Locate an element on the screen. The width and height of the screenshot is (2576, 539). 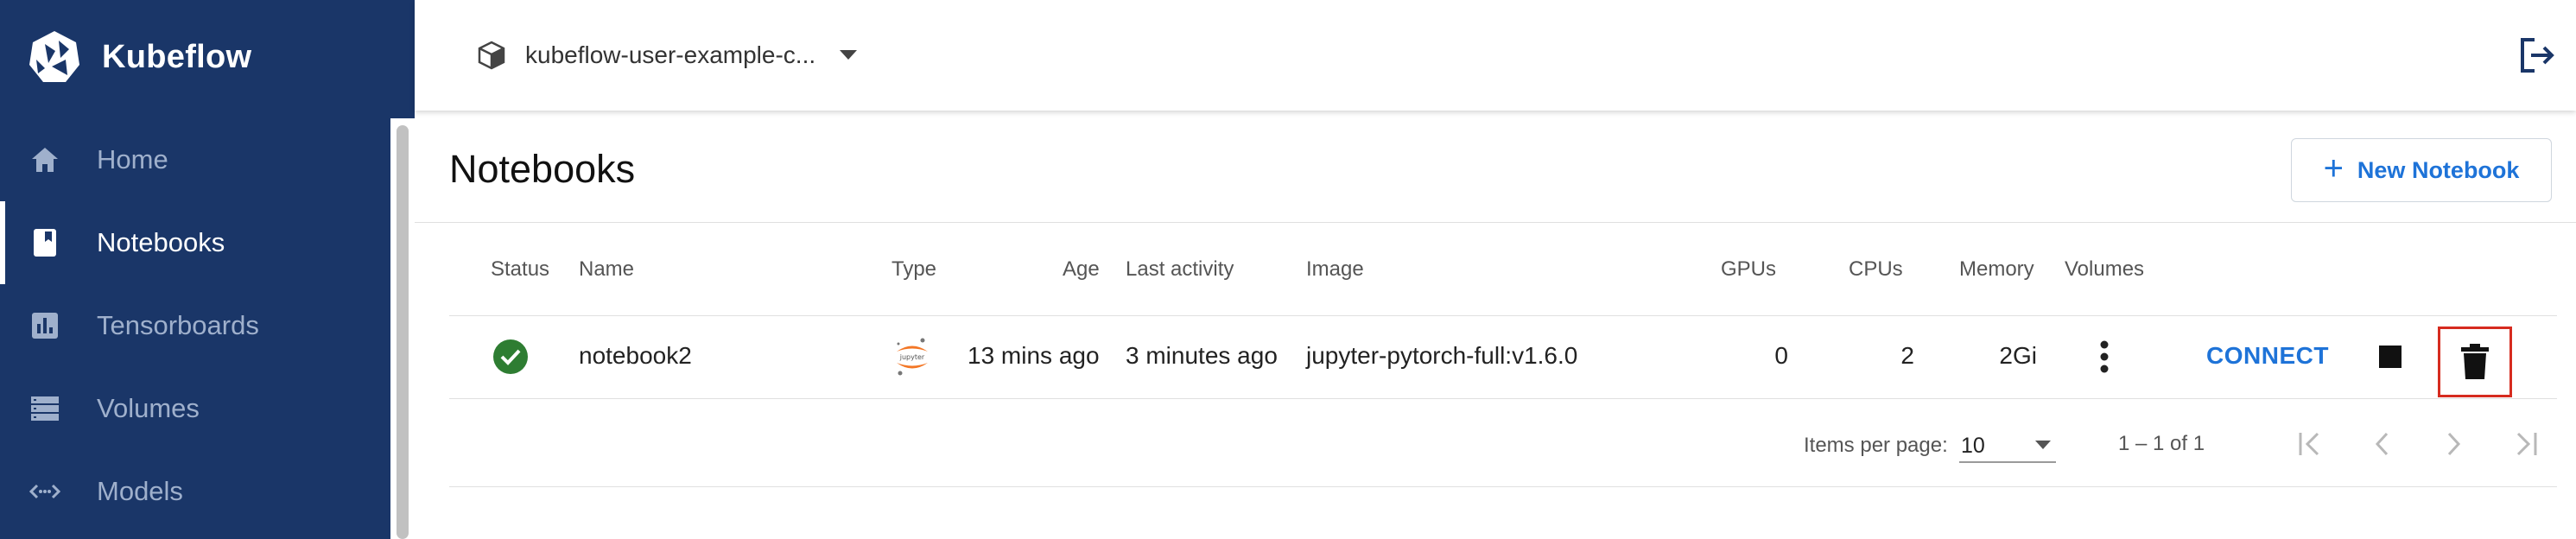
last-page-button is located at coordinates (2524, 444).